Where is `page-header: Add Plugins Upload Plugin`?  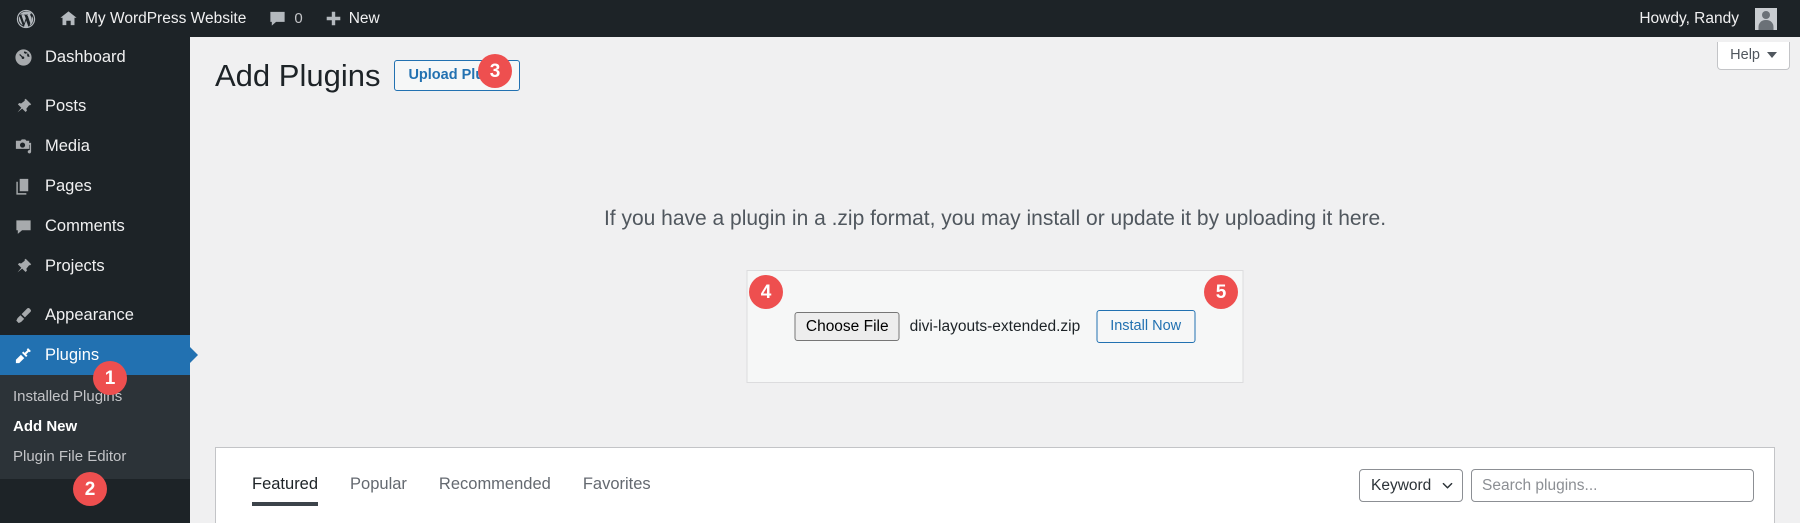
page-header: Add Plugins Upload Plugin is located at coordinates (367, 75).